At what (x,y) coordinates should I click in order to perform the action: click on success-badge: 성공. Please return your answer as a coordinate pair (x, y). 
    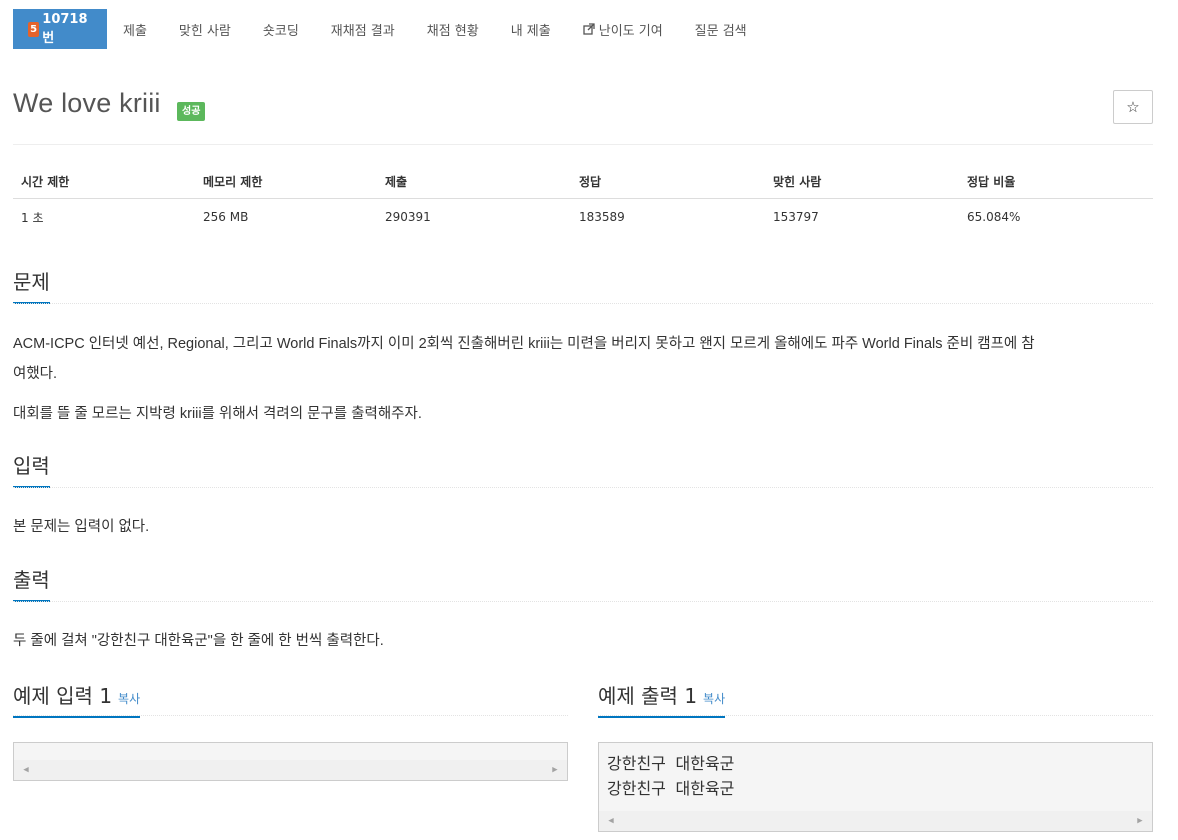
    Looking at the image, I should click on (191, 111).